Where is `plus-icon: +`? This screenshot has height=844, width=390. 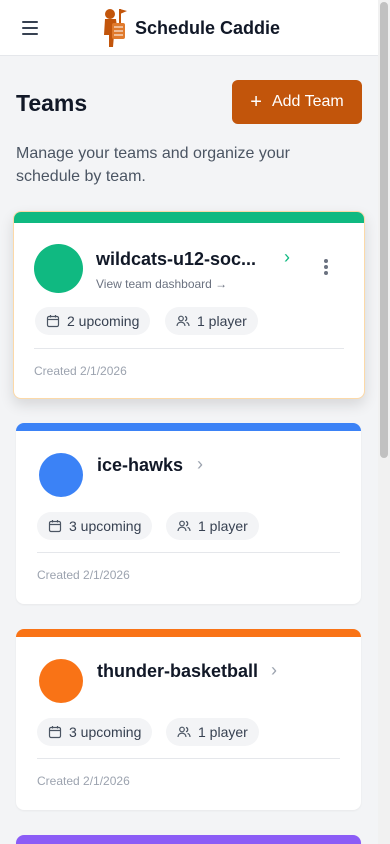
plus-icon: + is located at coordinates (256, 102).